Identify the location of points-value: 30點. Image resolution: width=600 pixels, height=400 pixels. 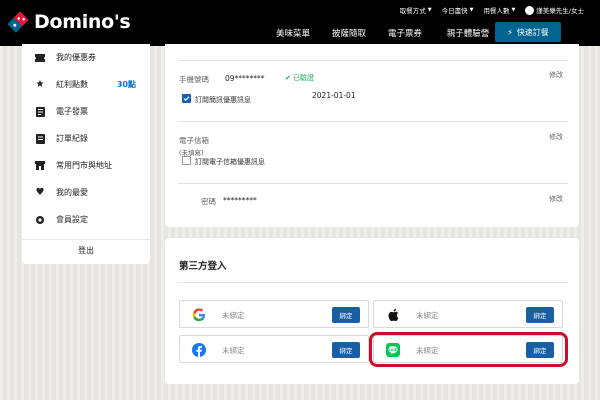
(126, 84).